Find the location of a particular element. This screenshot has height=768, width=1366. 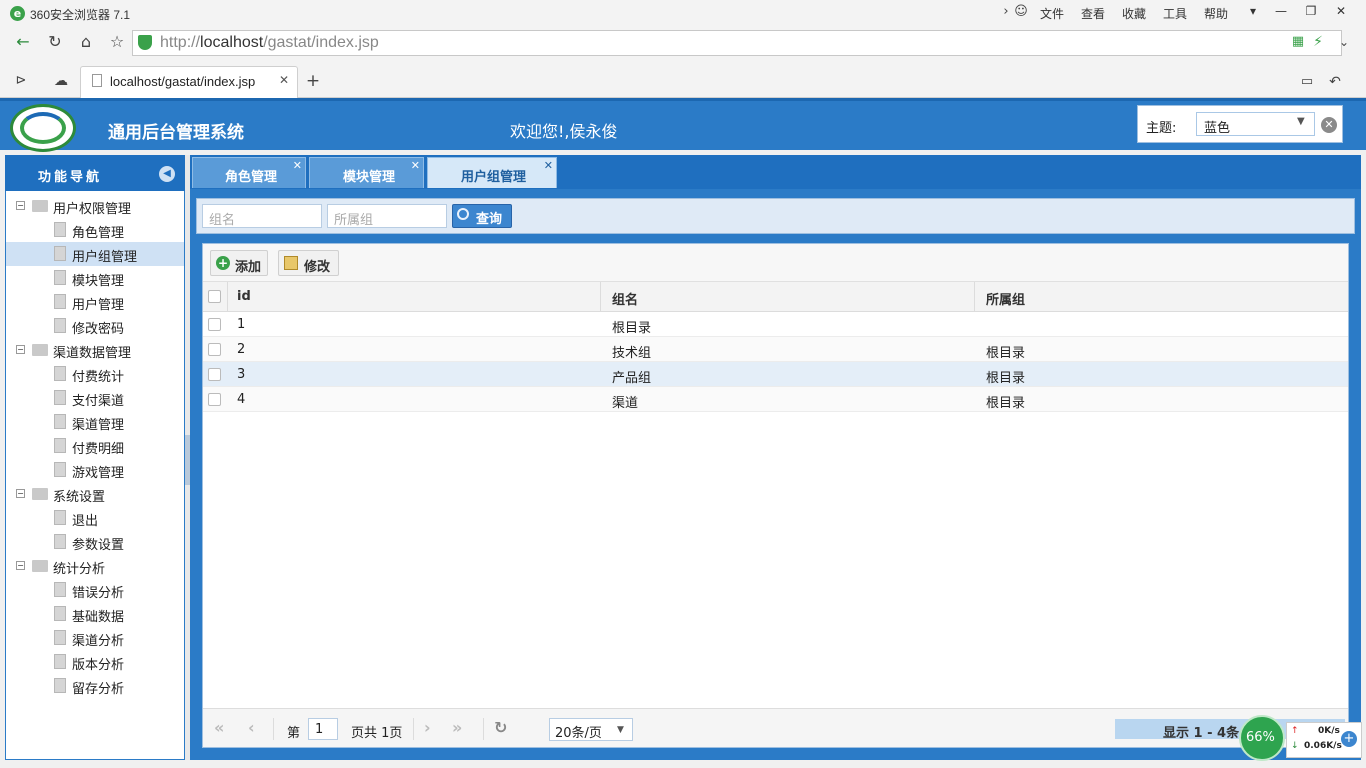

tab-usergroup-management: 用户组管理 ✕ is located at coordinates (492, 172).